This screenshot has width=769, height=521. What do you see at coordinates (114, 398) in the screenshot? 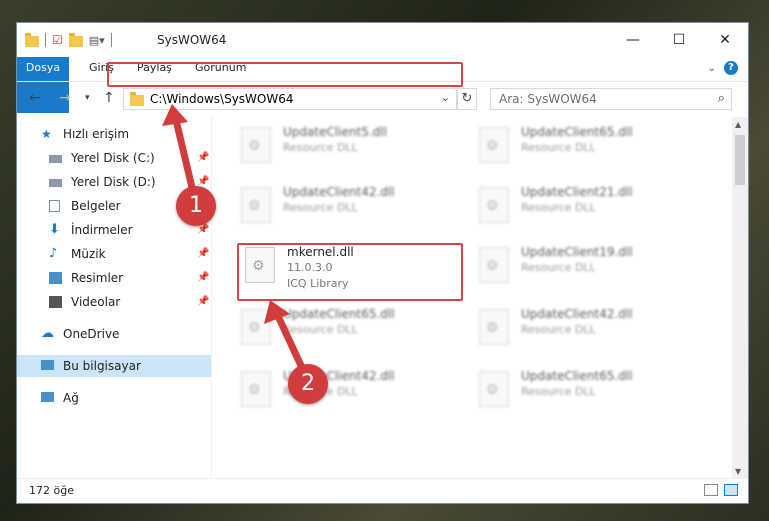
I see `sidebar-item-network: Ağ` at bounding box center [114, 398].